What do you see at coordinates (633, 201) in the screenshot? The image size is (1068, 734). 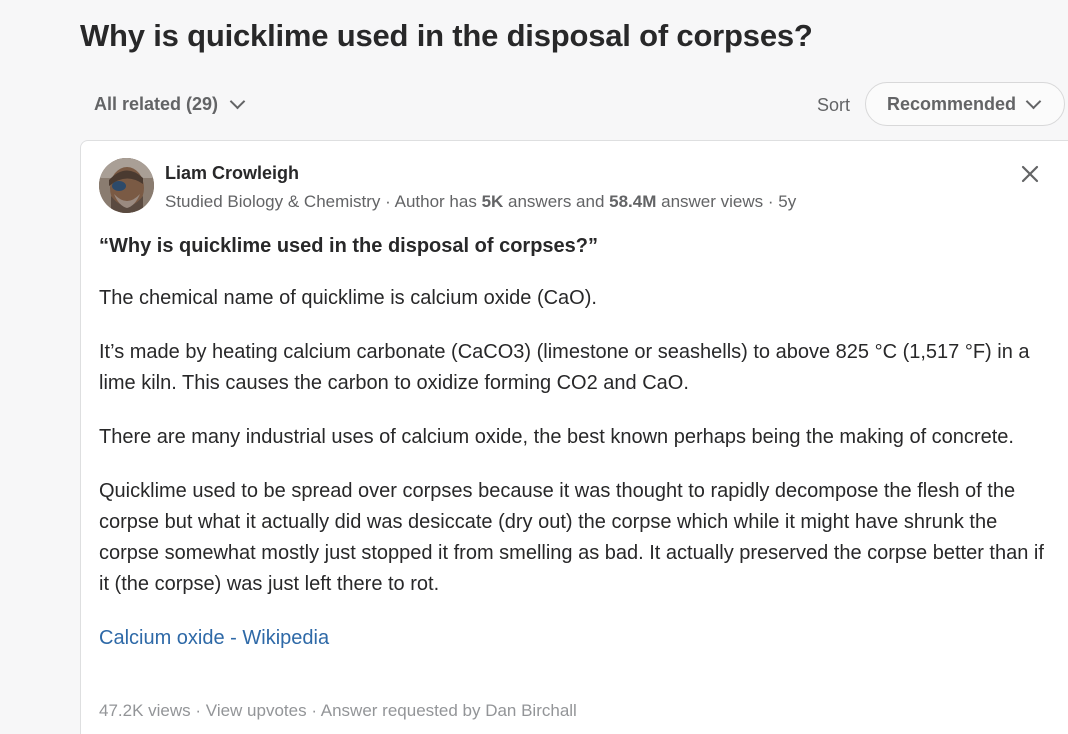 I see `views-count: 58.4M` at bounding box center [633, 201].